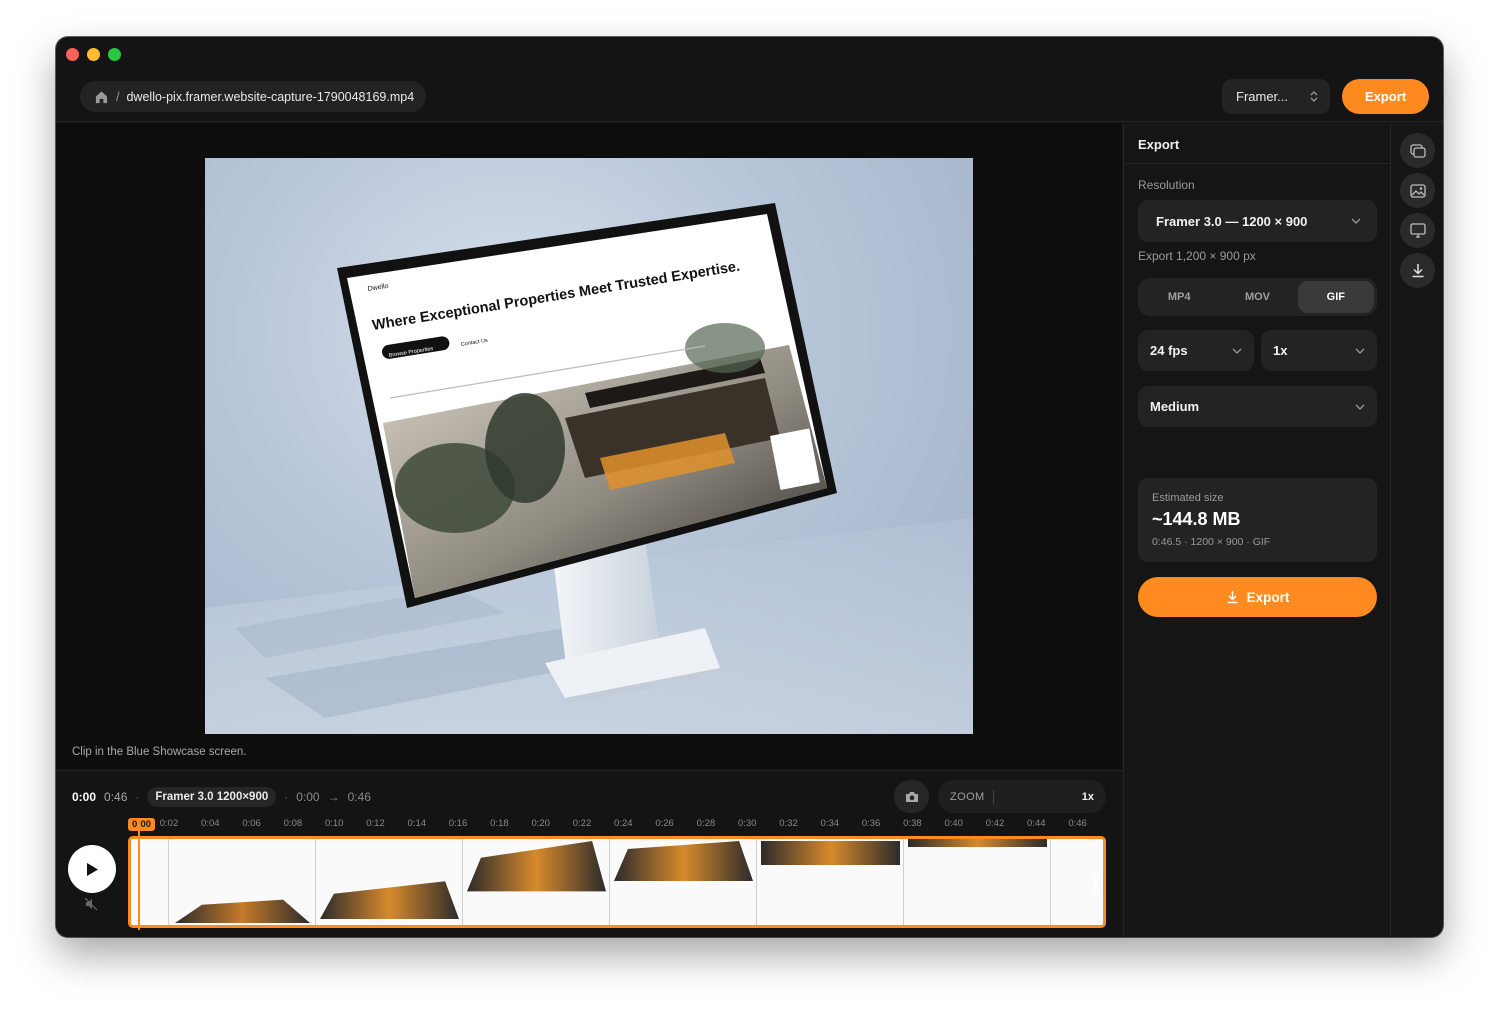 The image size is (1499, 1012). What do you see at coordinates (1314, 96) in the screenshot?
I see `chevron-up-down-icon` at bounding box center [1314, 96].